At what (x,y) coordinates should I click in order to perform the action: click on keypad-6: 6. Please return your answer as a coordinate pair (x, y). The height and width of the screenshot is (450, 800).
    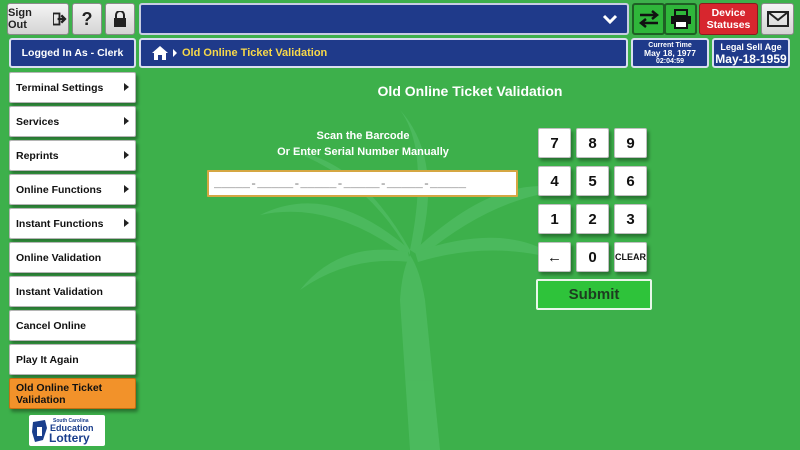
    Looking at the image, I should click on (630, 181).